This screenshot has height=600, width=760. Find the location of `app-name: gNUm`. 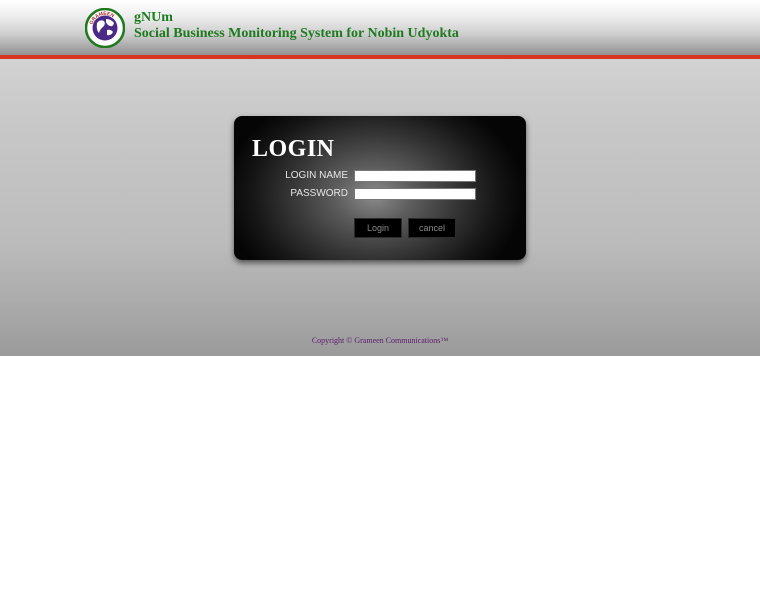

app-name: gNUm is located at coordinates (153, 17).